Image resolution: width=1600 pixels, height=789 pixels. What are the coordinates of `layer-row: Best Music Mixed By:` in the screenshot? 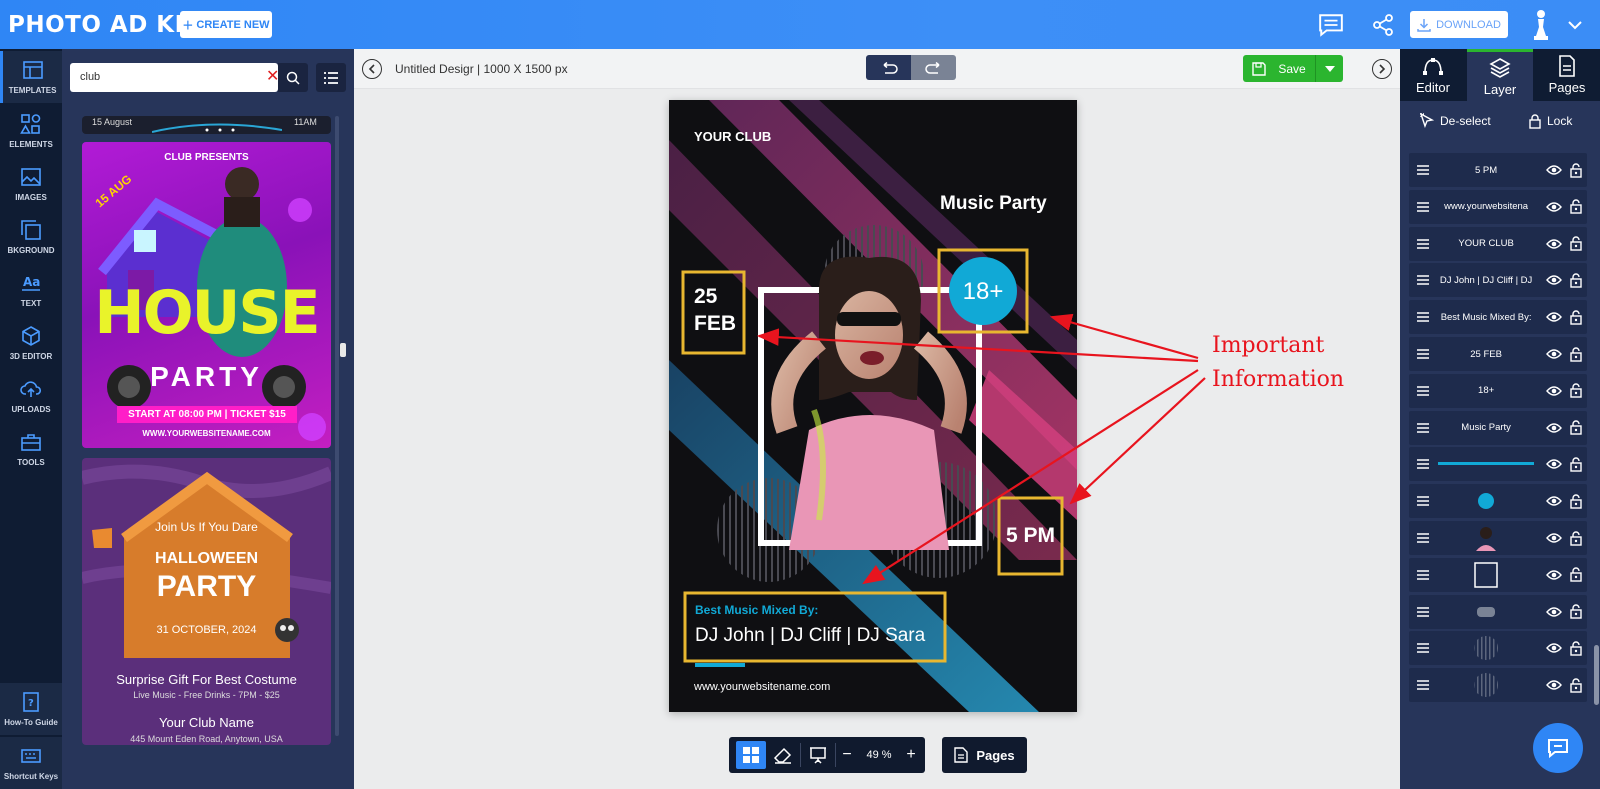 It's located at (1498, 317).